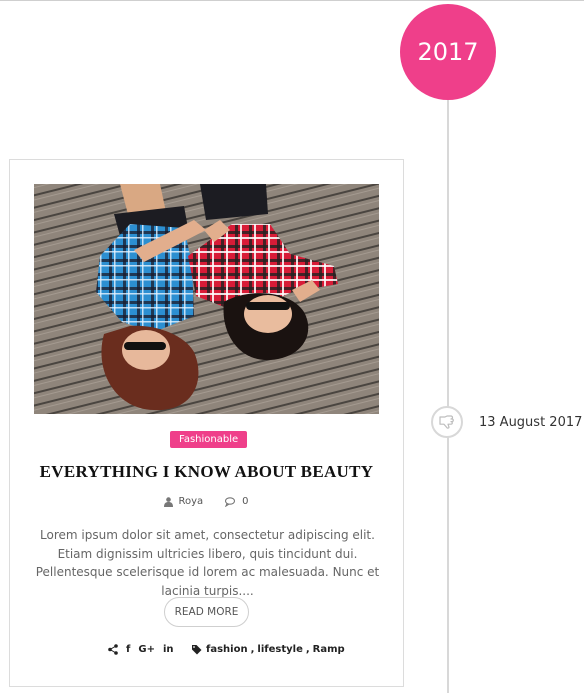 The height and width of the screenshot is (693, 584). What do you see at coordinates (227, 649) in the screenshot?
I see `tag-link: fashion` at bounding box center [227, 649].